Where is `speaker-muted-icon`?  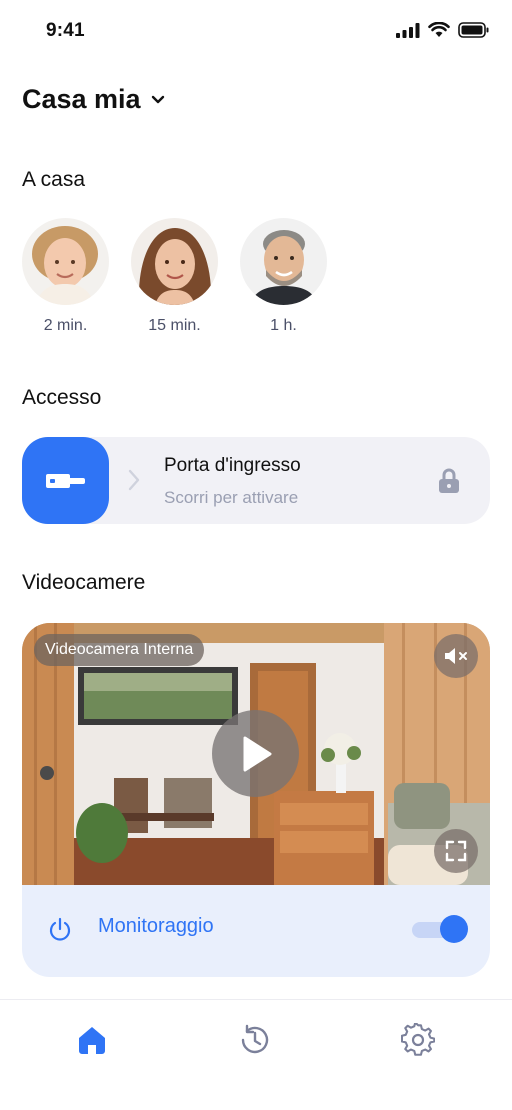 speaker-muted-icon is located at coordinates (456, 656).